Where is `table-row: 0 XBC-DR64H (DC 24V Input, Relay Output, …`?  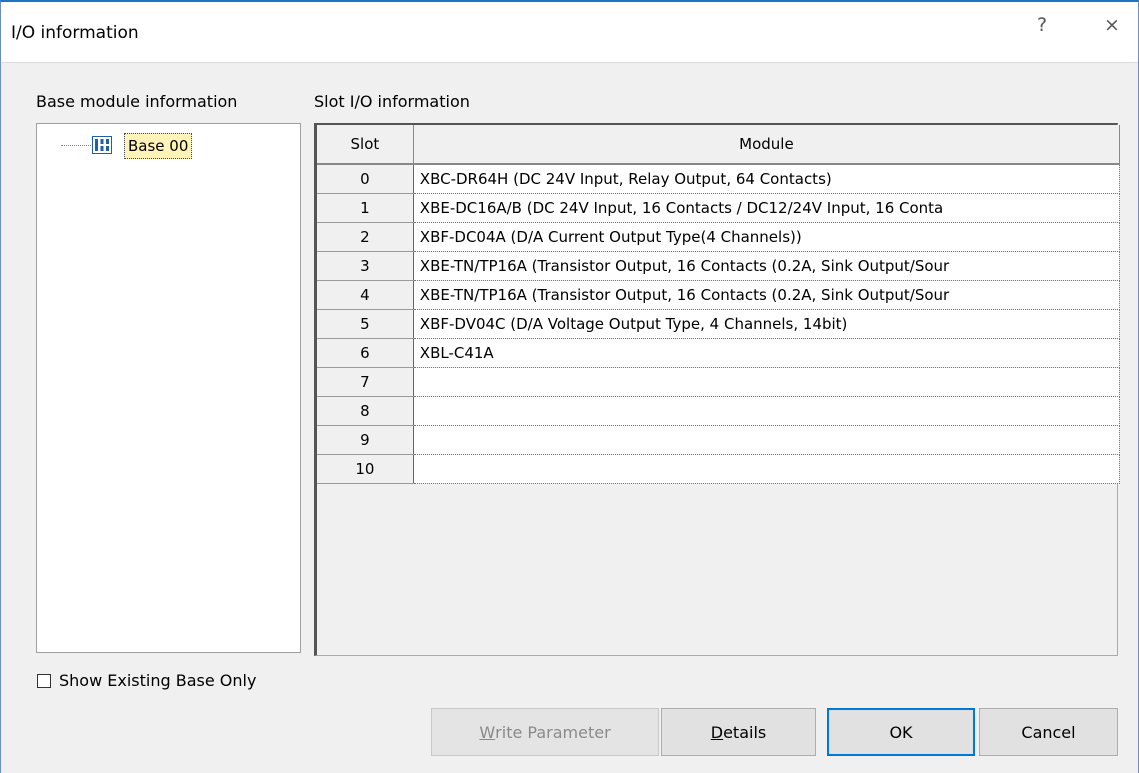 table-row: 0 XBC-DR64H (DC 24V Input, Relay Output, … is located at coordinates (719, 179).